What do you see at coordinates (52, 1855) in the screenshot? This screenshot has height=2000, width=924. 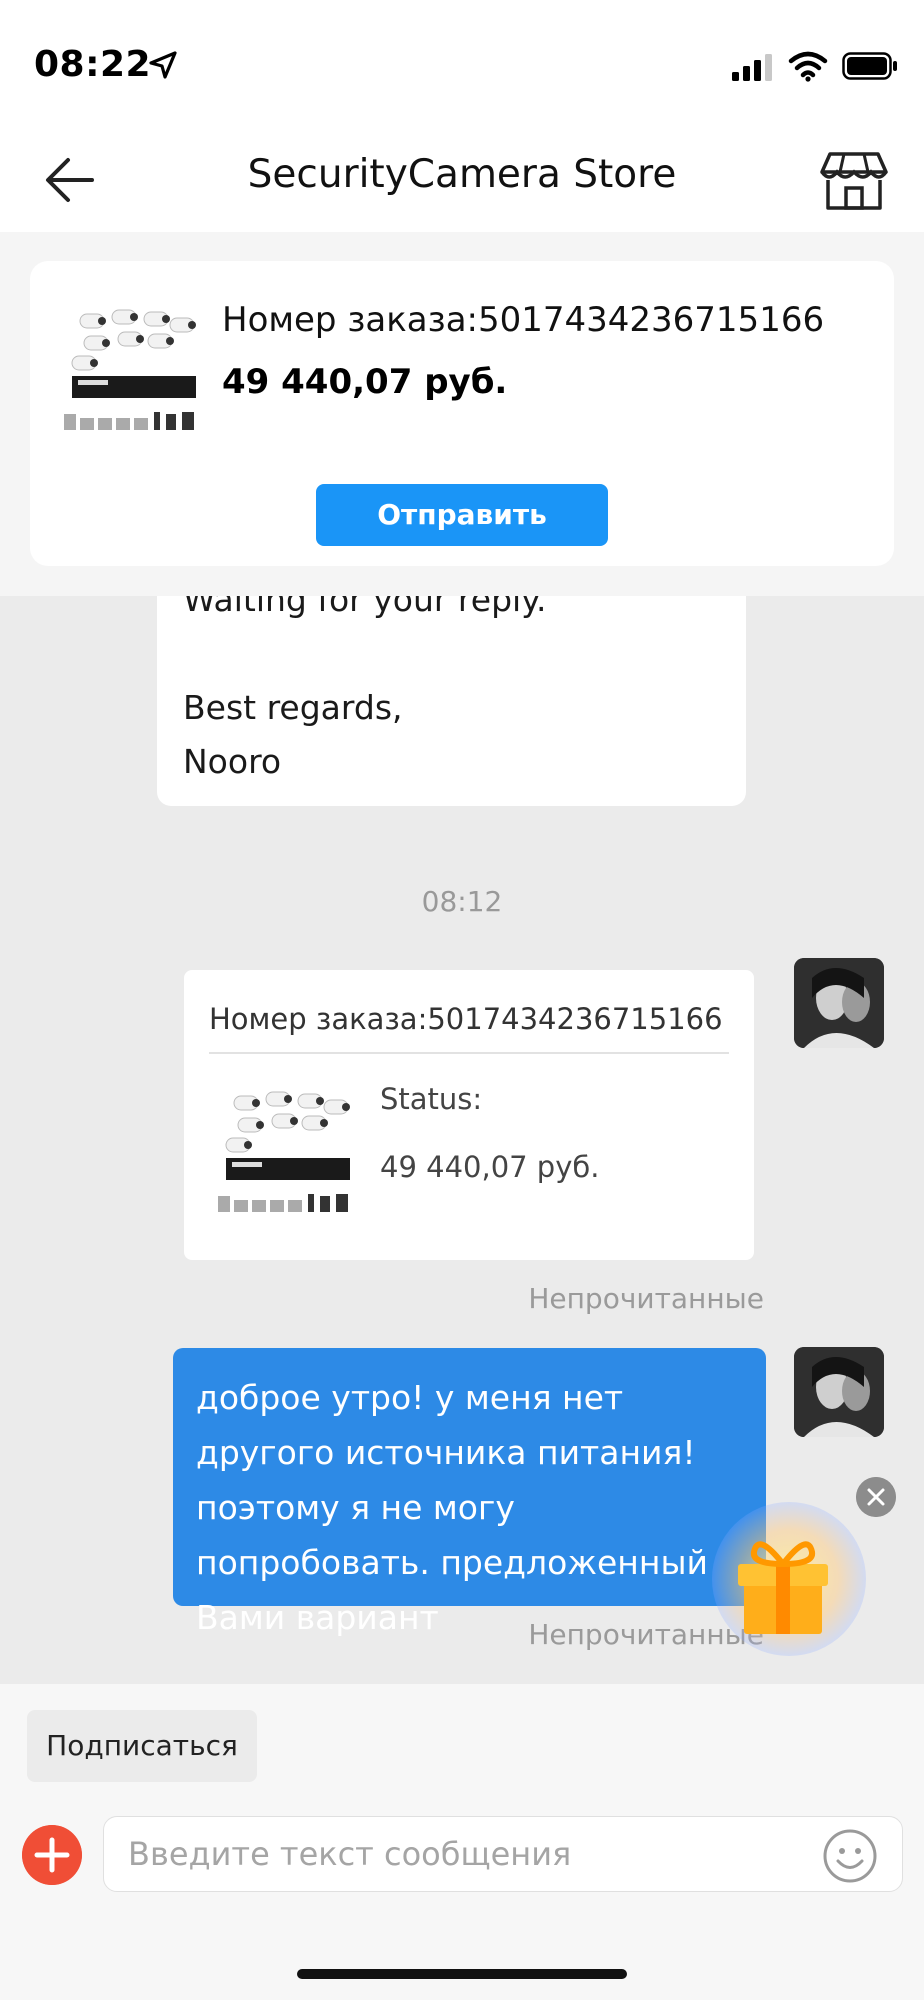 I see `plus-icon` at bounding box center [52, 1855].